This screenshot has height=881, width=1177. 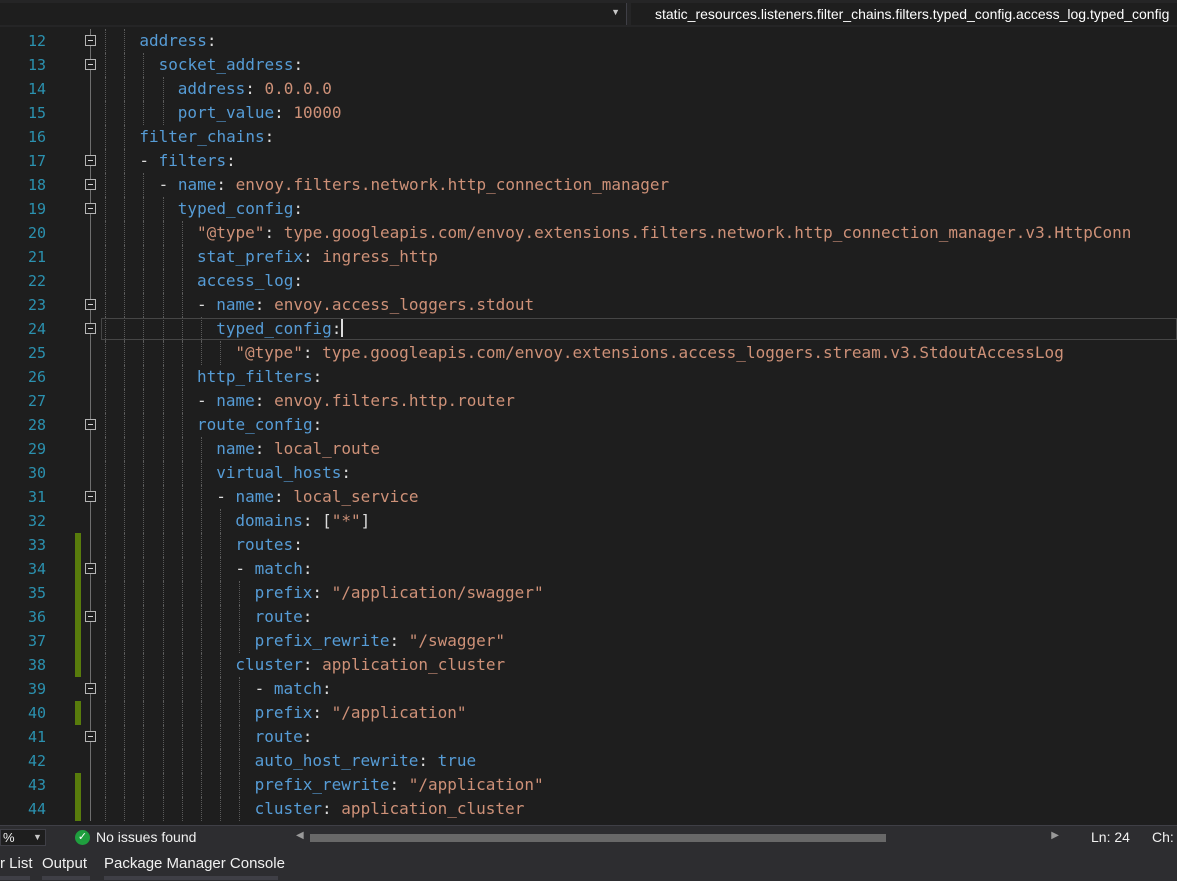 What do you see at coordinates (588, 161) in the screenshot?
I see `code-line: 17 - filters:` at bounding box center [588, 161].